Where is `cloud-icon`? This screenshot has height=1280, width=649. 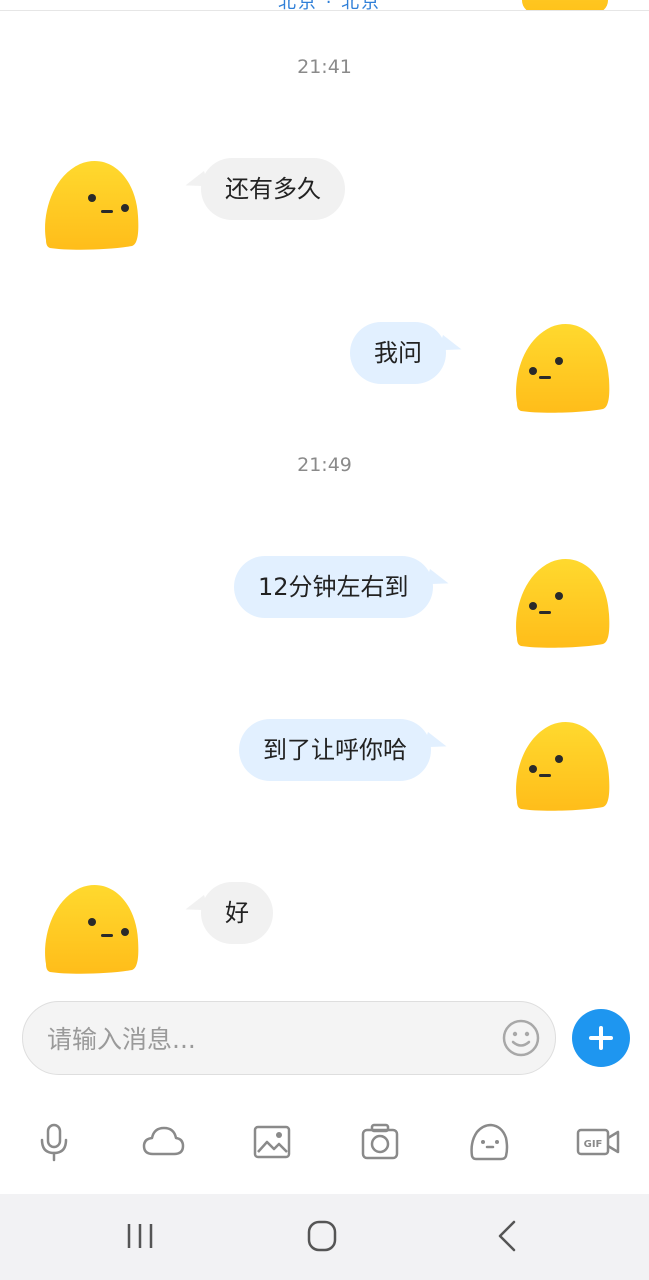 cloud-icon is located at coordinates (163, 1142).